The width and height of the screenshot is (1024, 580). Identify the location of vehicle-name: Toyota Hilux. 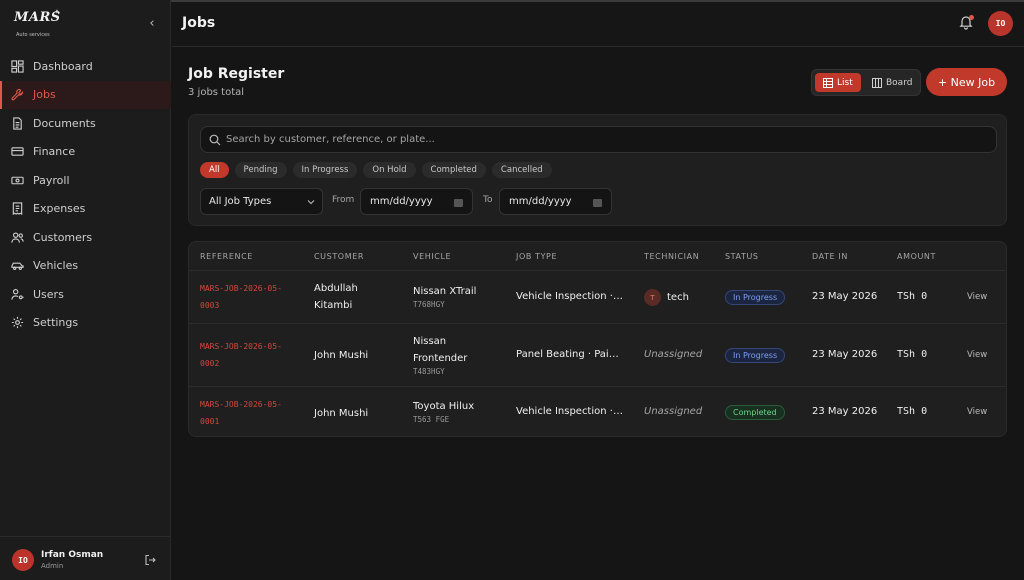
(444, 406).